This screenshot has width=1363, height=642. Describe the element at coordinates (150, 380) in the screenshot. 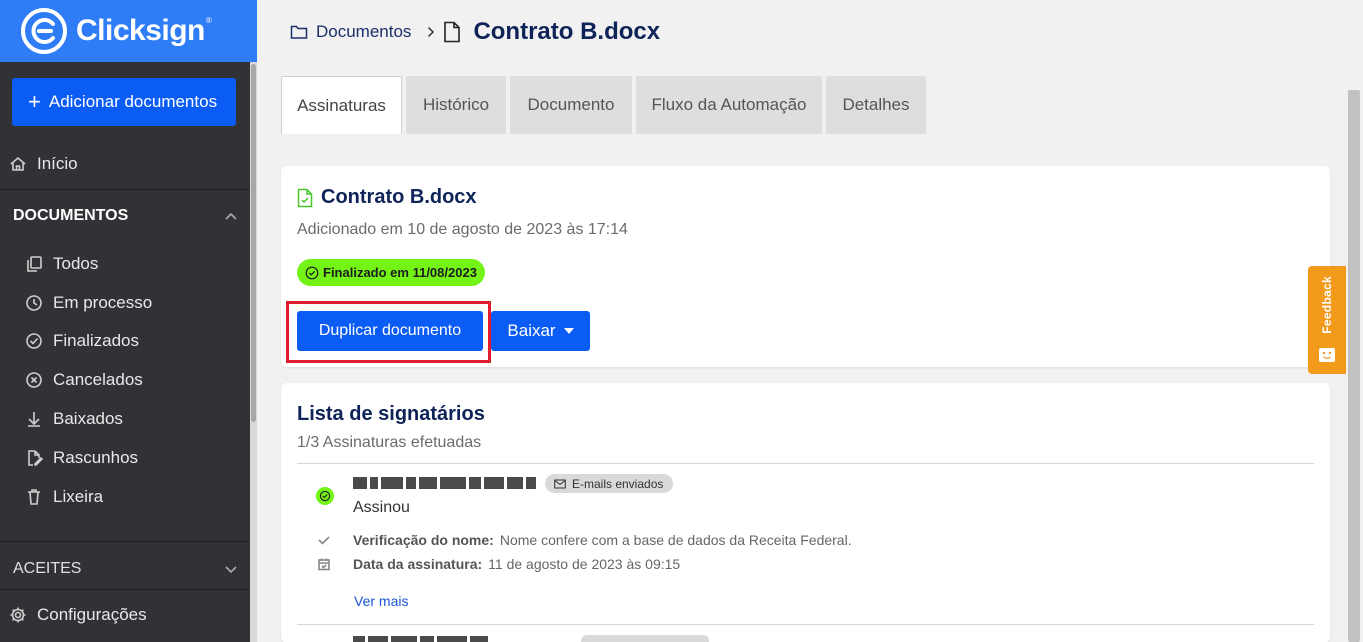

I see `nav-cancelados: Cancelados` at that location.